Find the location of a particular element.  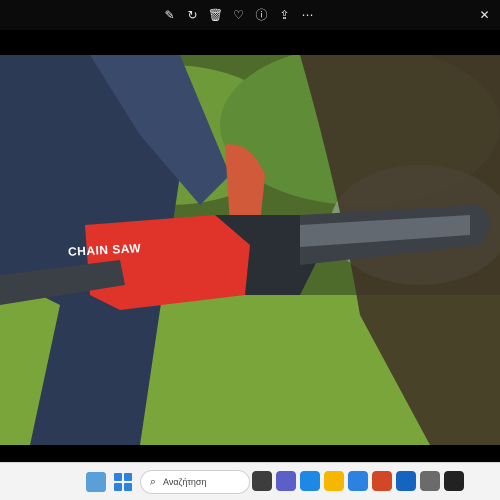

taskbar: ⌕ Αναζήτηση is located at coordinates (250, 481).